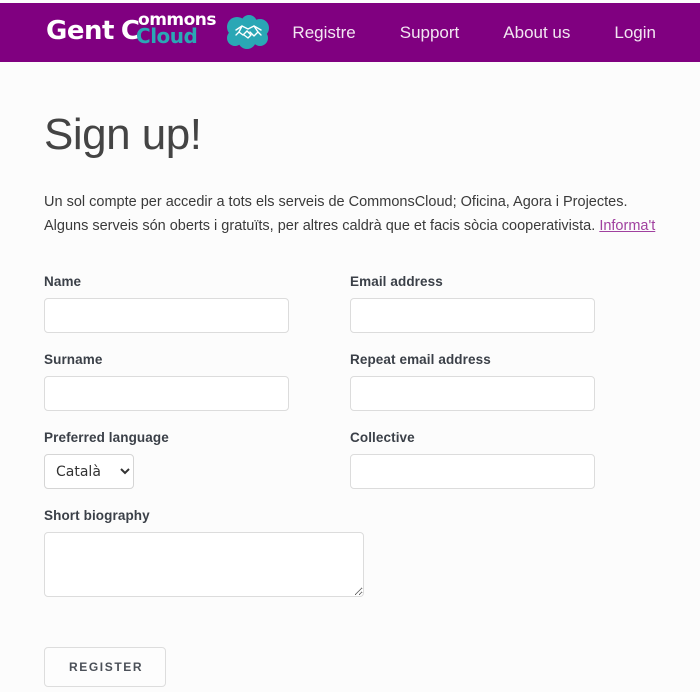  I want to click on form-col-left-4: Short biography, so click(211, 562).